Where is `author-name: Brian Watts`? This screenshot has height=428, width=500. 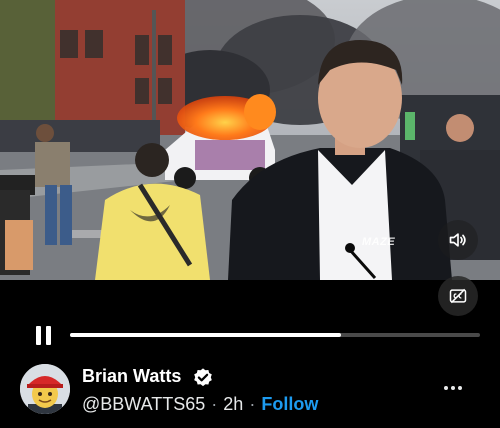 author-name: Brian Watts is located at coordinates (131, 376).